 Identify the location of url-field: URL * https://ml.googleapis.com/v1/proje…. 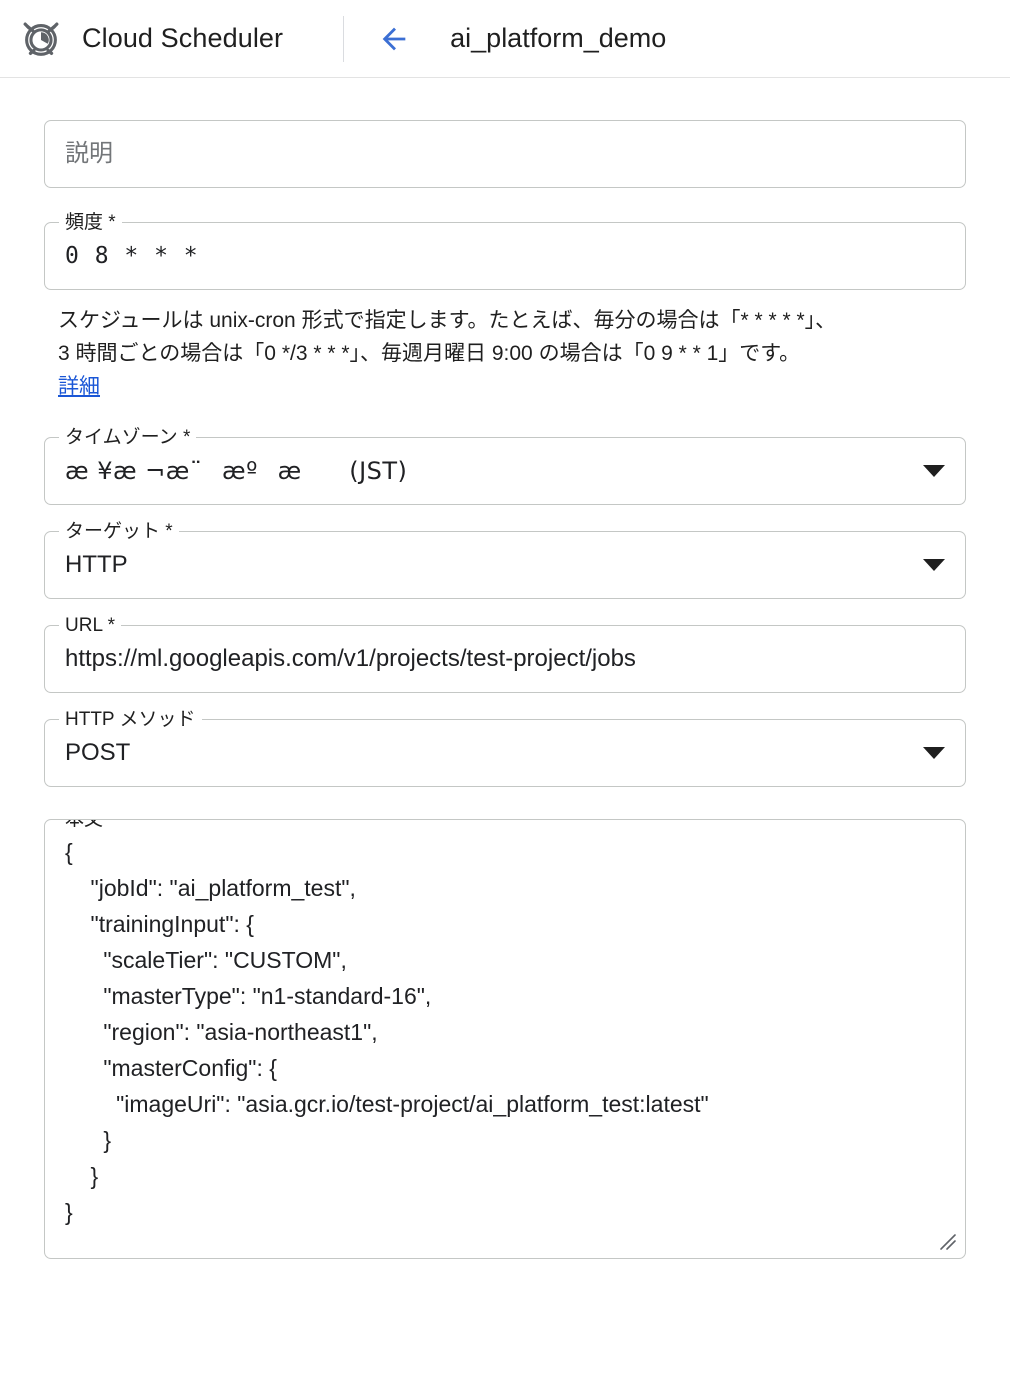
(505, 654).